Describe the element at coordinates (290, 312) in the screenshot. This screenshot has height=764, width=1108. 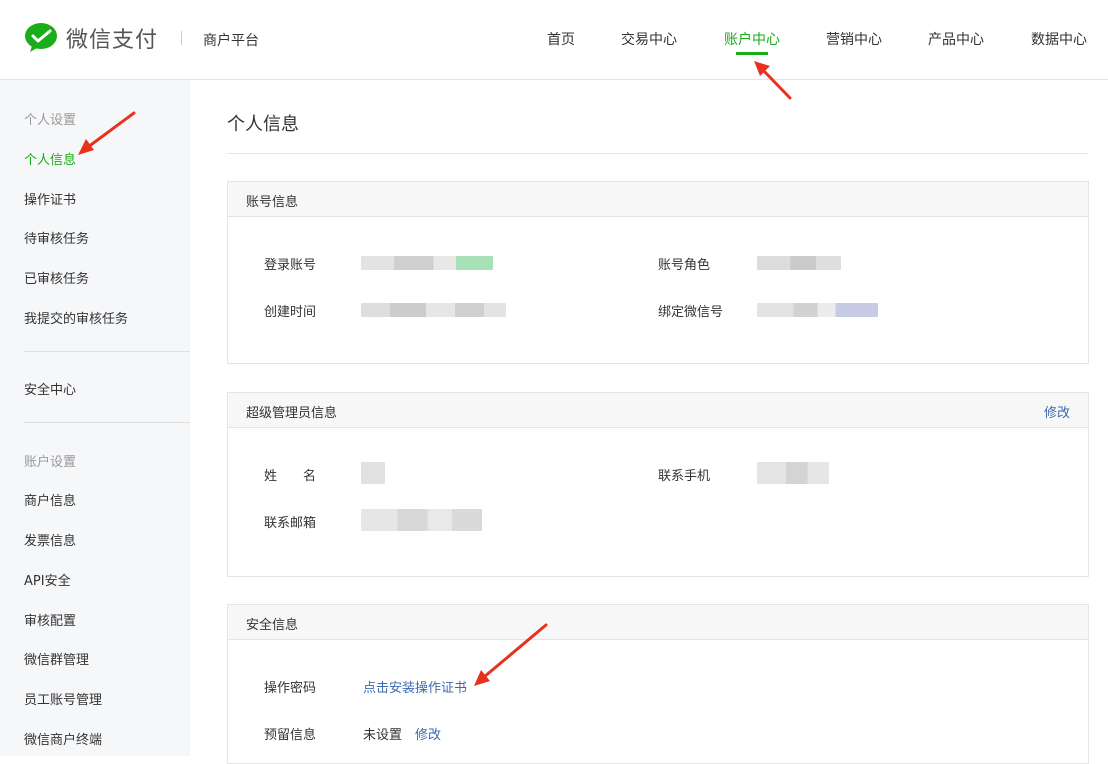
I see `created-time-label: 创建时间` at that location.